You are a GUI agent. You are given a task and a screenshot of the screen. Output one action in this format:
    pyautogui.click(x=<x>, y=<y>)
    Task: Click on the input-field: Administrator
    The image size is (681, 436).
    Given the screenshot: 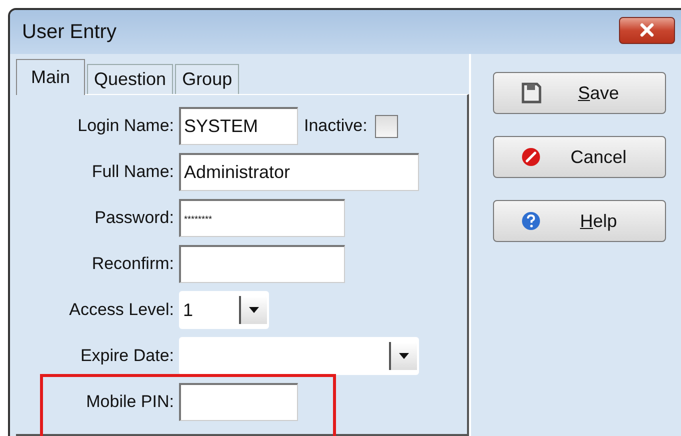 What is the action you would take?
    pyautogui.click(x=299, y=172)
    